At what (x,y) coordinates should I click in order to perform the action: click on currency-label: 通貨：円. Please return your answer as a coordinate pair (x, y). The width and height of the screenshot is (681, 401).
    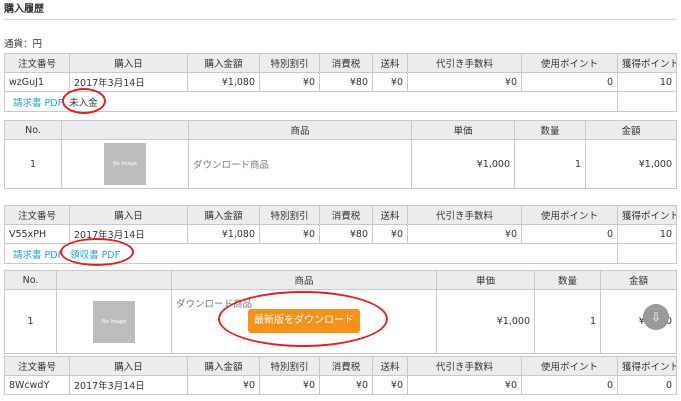
    Looking at the image, I should click on (23, 44).